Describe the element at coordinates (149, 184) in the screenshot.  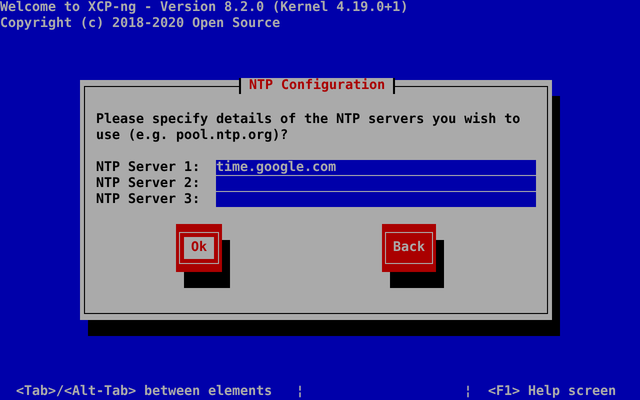
I see `field-label: NTP Server 2:` at that location.